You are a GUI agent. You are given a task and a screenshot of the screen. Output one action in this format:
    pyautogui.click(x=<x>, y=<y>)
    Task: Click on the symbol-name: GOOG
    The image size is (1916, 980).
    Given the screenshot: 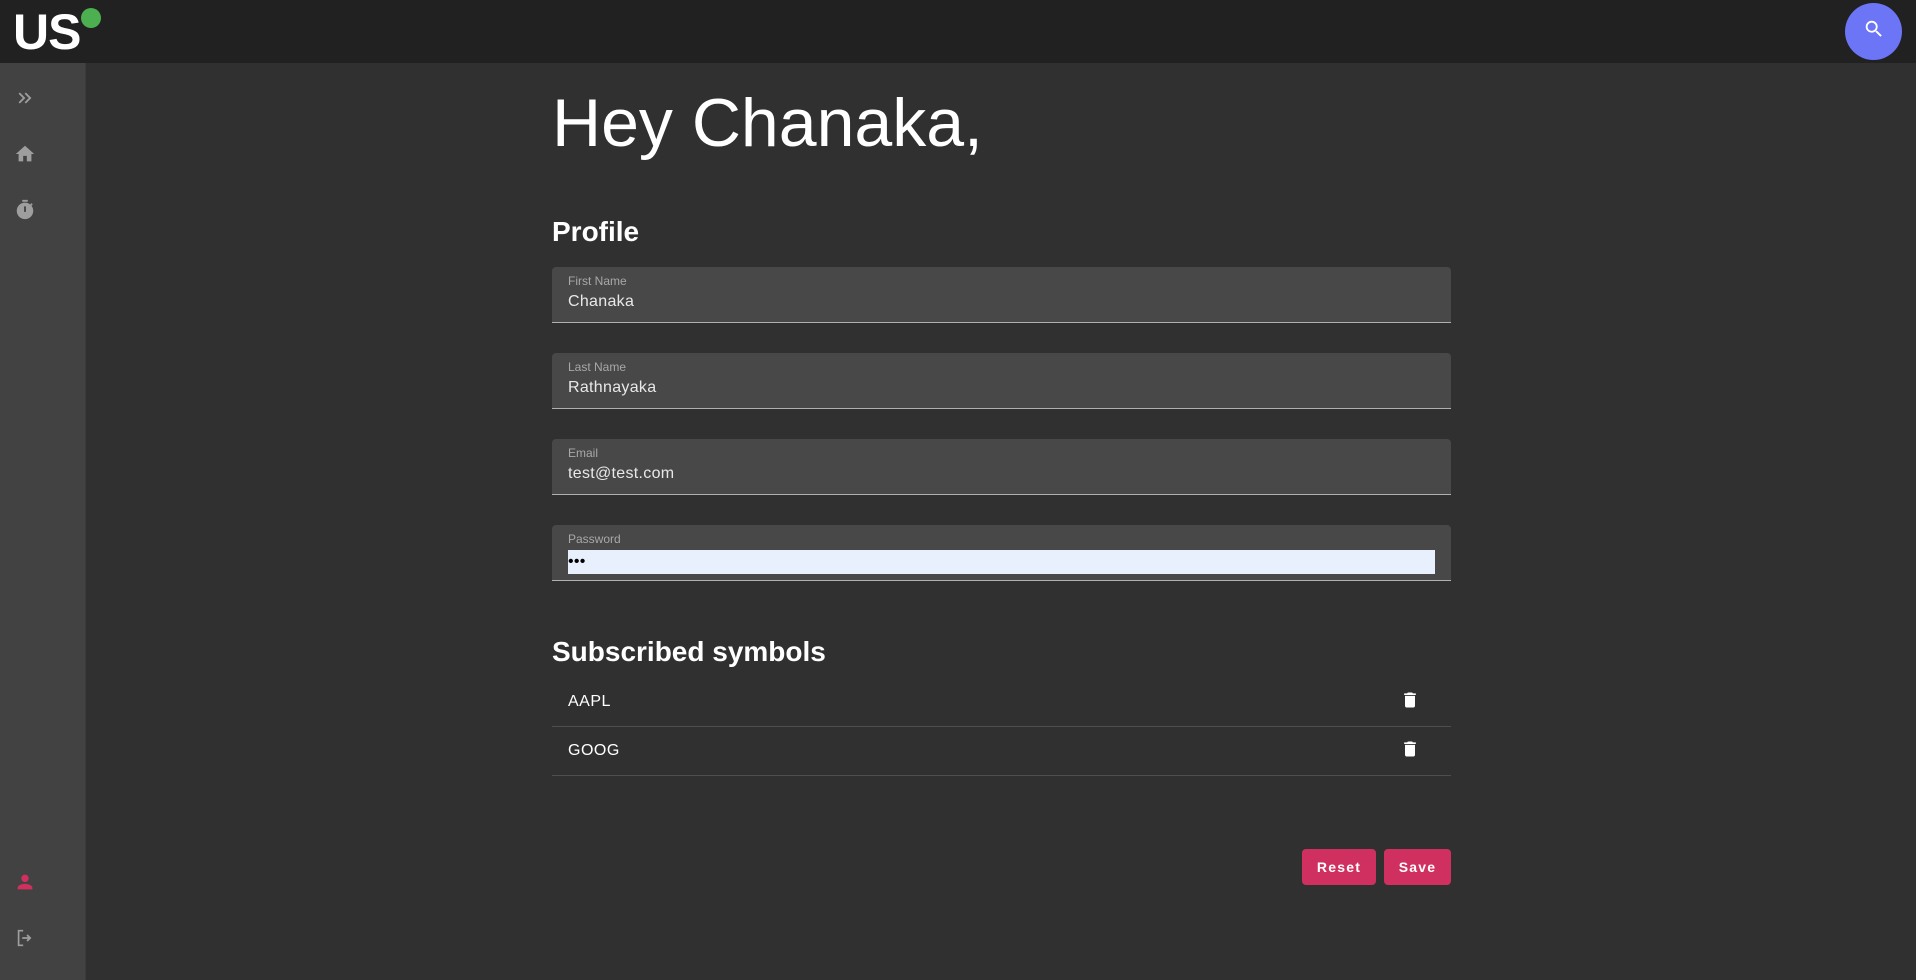 What is the action you would take?
    pyautogui.click(x=594, y=750)
    